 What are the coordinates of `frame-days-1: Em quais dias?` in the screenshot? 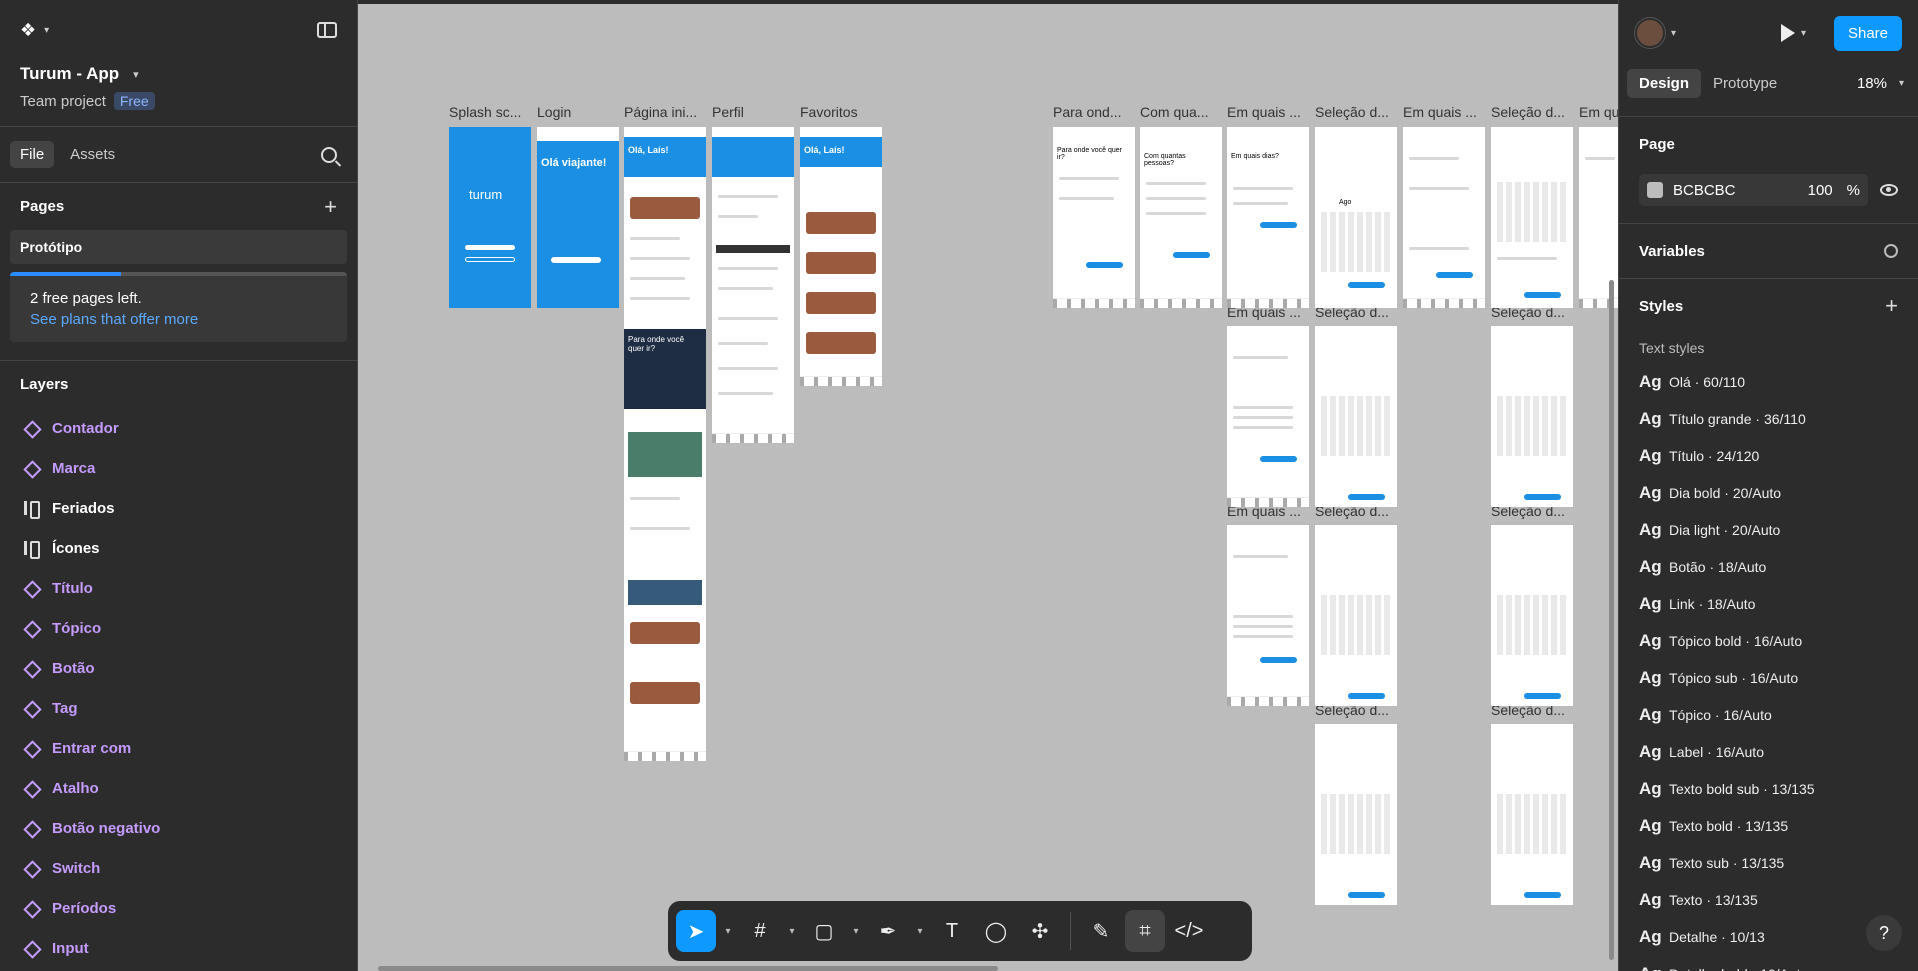 It's located at (1268, 217).